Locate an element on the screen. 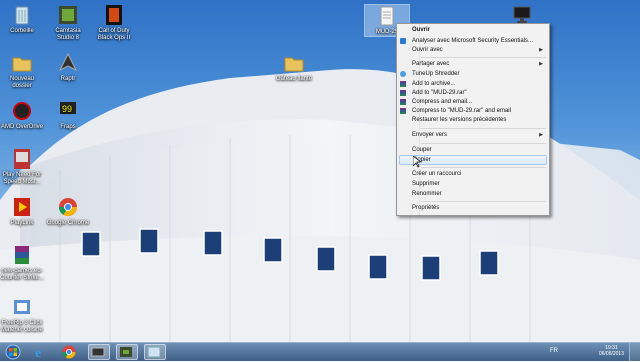 This screenshot has height=362, width=640. menu-item-label: TuneUp Shredder is located at coordinates (436, 74).